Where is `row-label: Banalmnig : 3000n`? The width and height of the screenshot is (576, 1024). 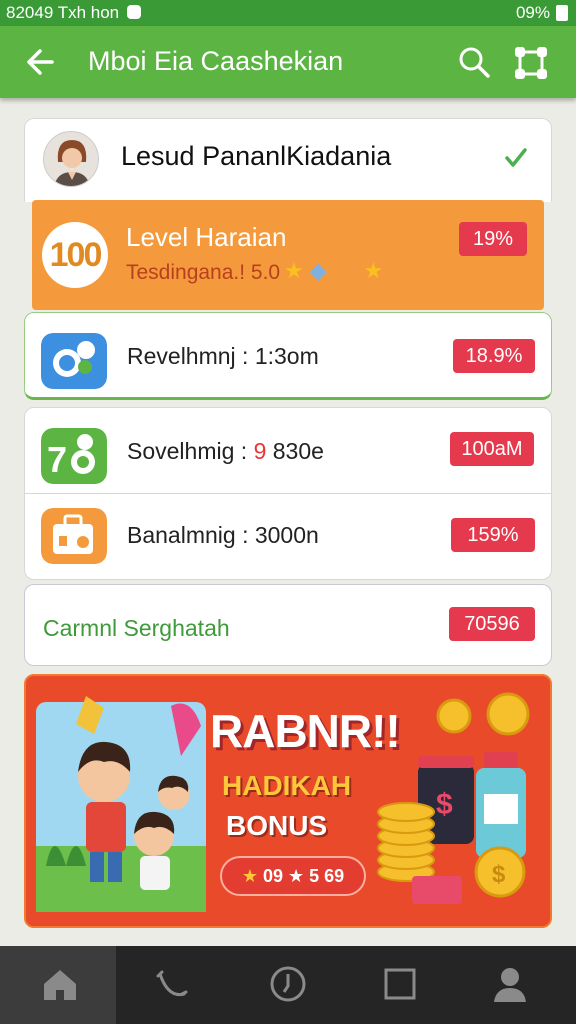 row-label: Banalmnig : 3000n is located at coordinates (223, 535).